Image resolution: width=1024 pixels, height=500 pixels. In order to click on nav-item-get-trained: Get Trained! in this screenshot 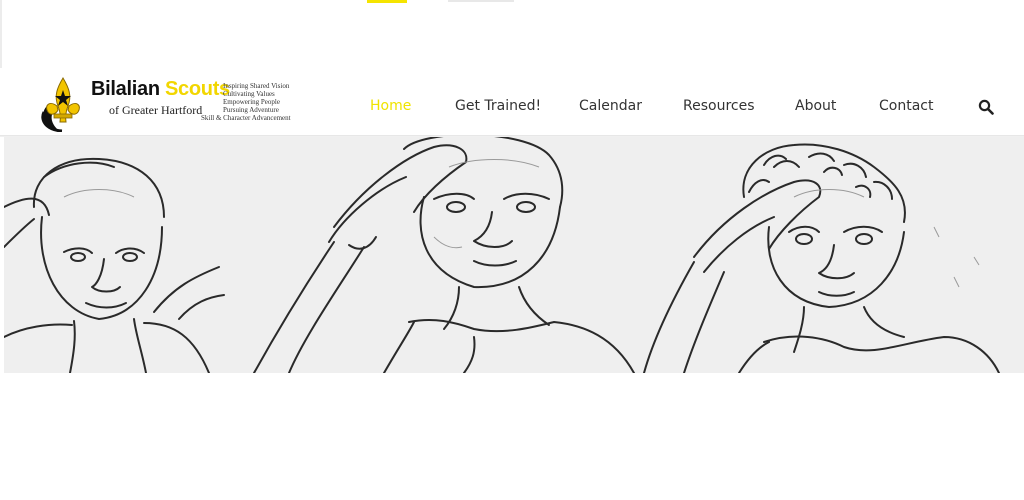, I will do `click(498, 106)`.